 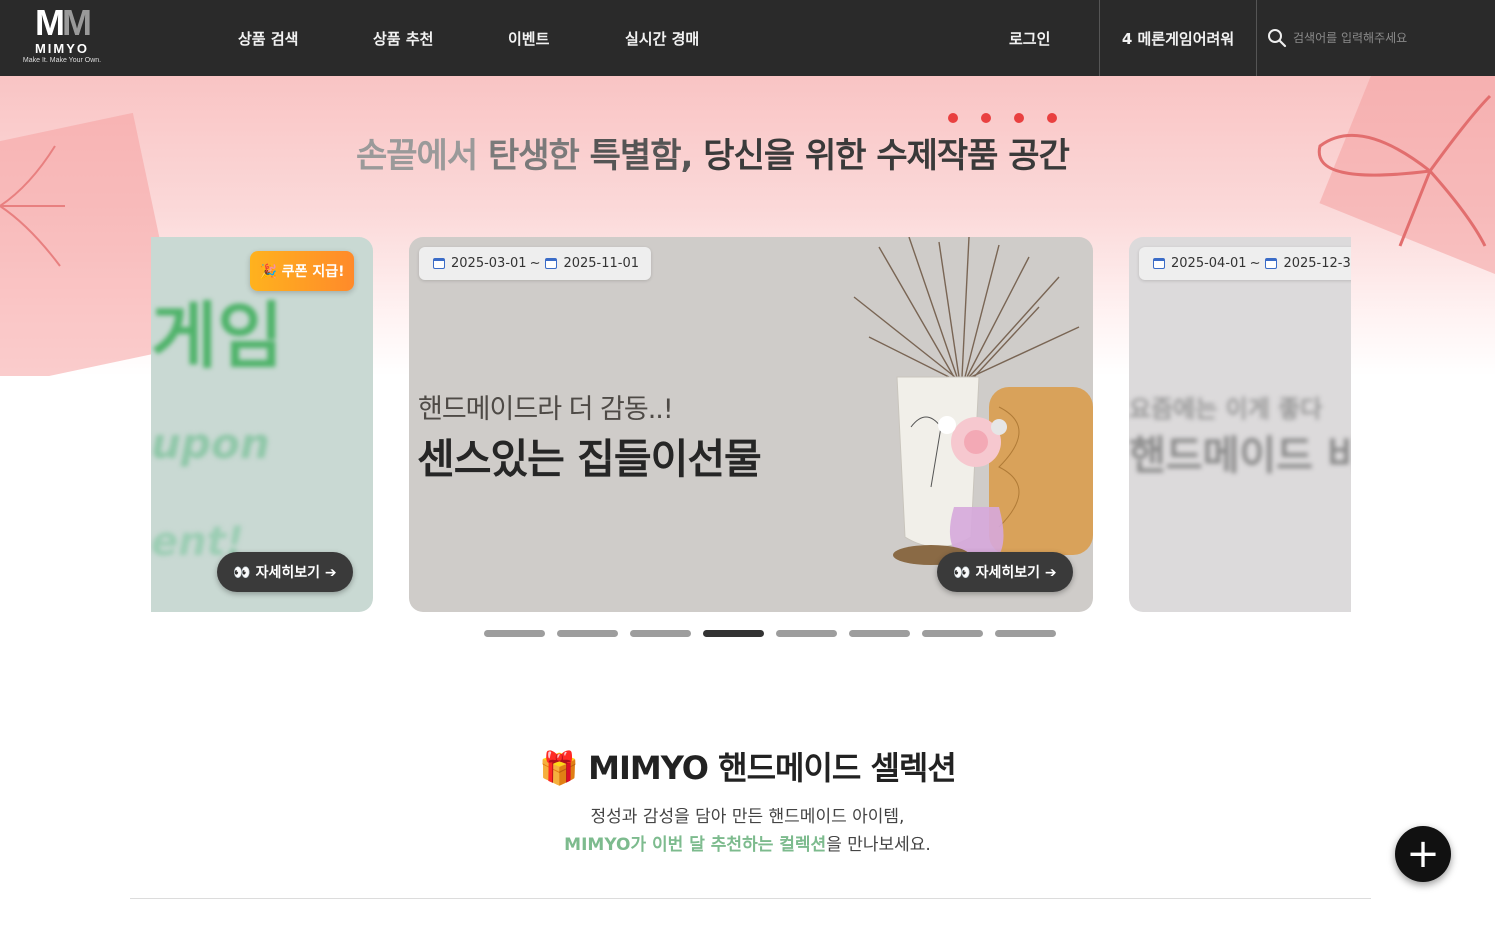 I want to click on event-date-range: 2025-03-01 ~ 2025-11-01, so click(x=535, y=263).